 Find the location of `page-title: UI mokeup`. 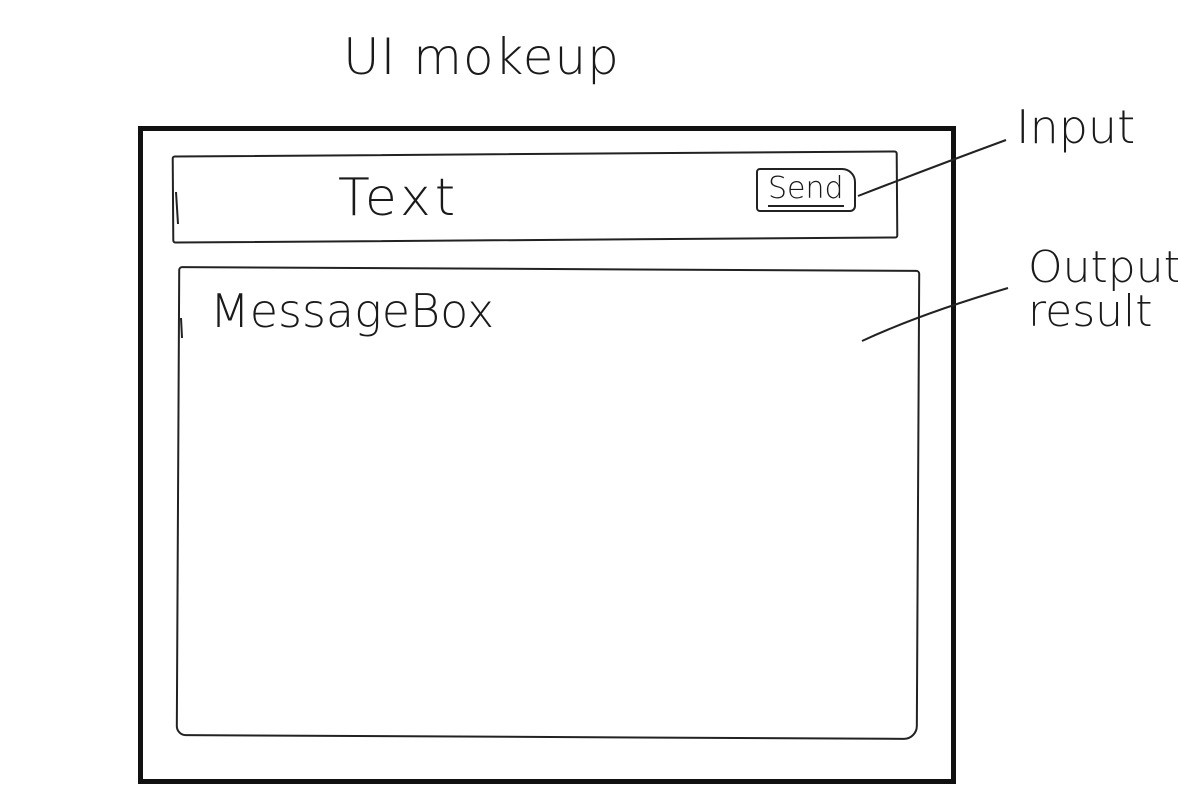

page-title: UI mokeup is located at coordinates (481, 57).